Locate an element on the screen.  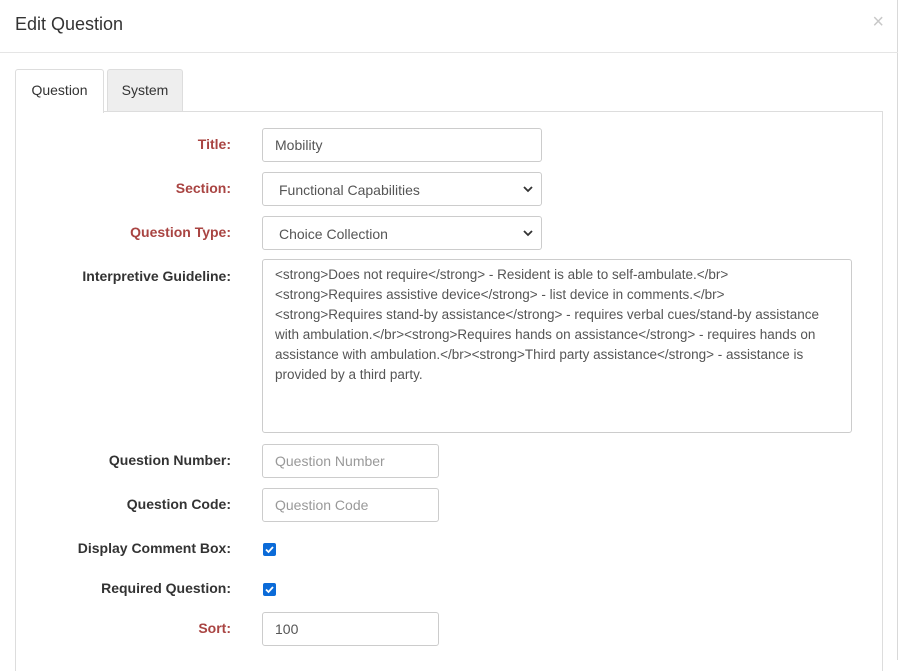
display-comment-box-checkbox is located at coordinates (269, 549).